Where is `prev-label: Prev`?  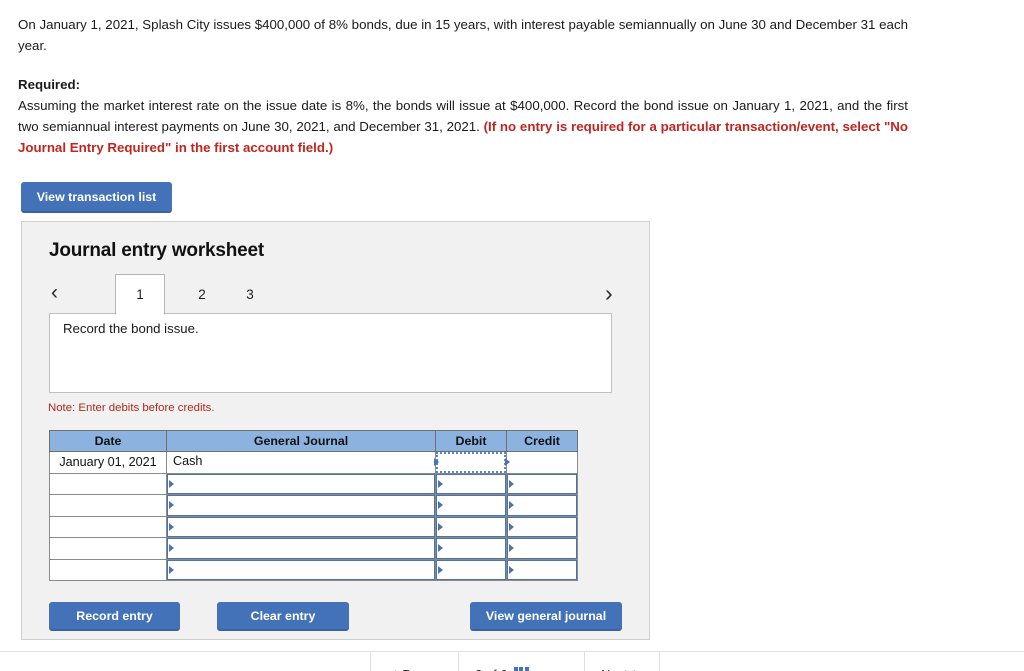 prev-label: Prev is located at coordinates (415, 669).